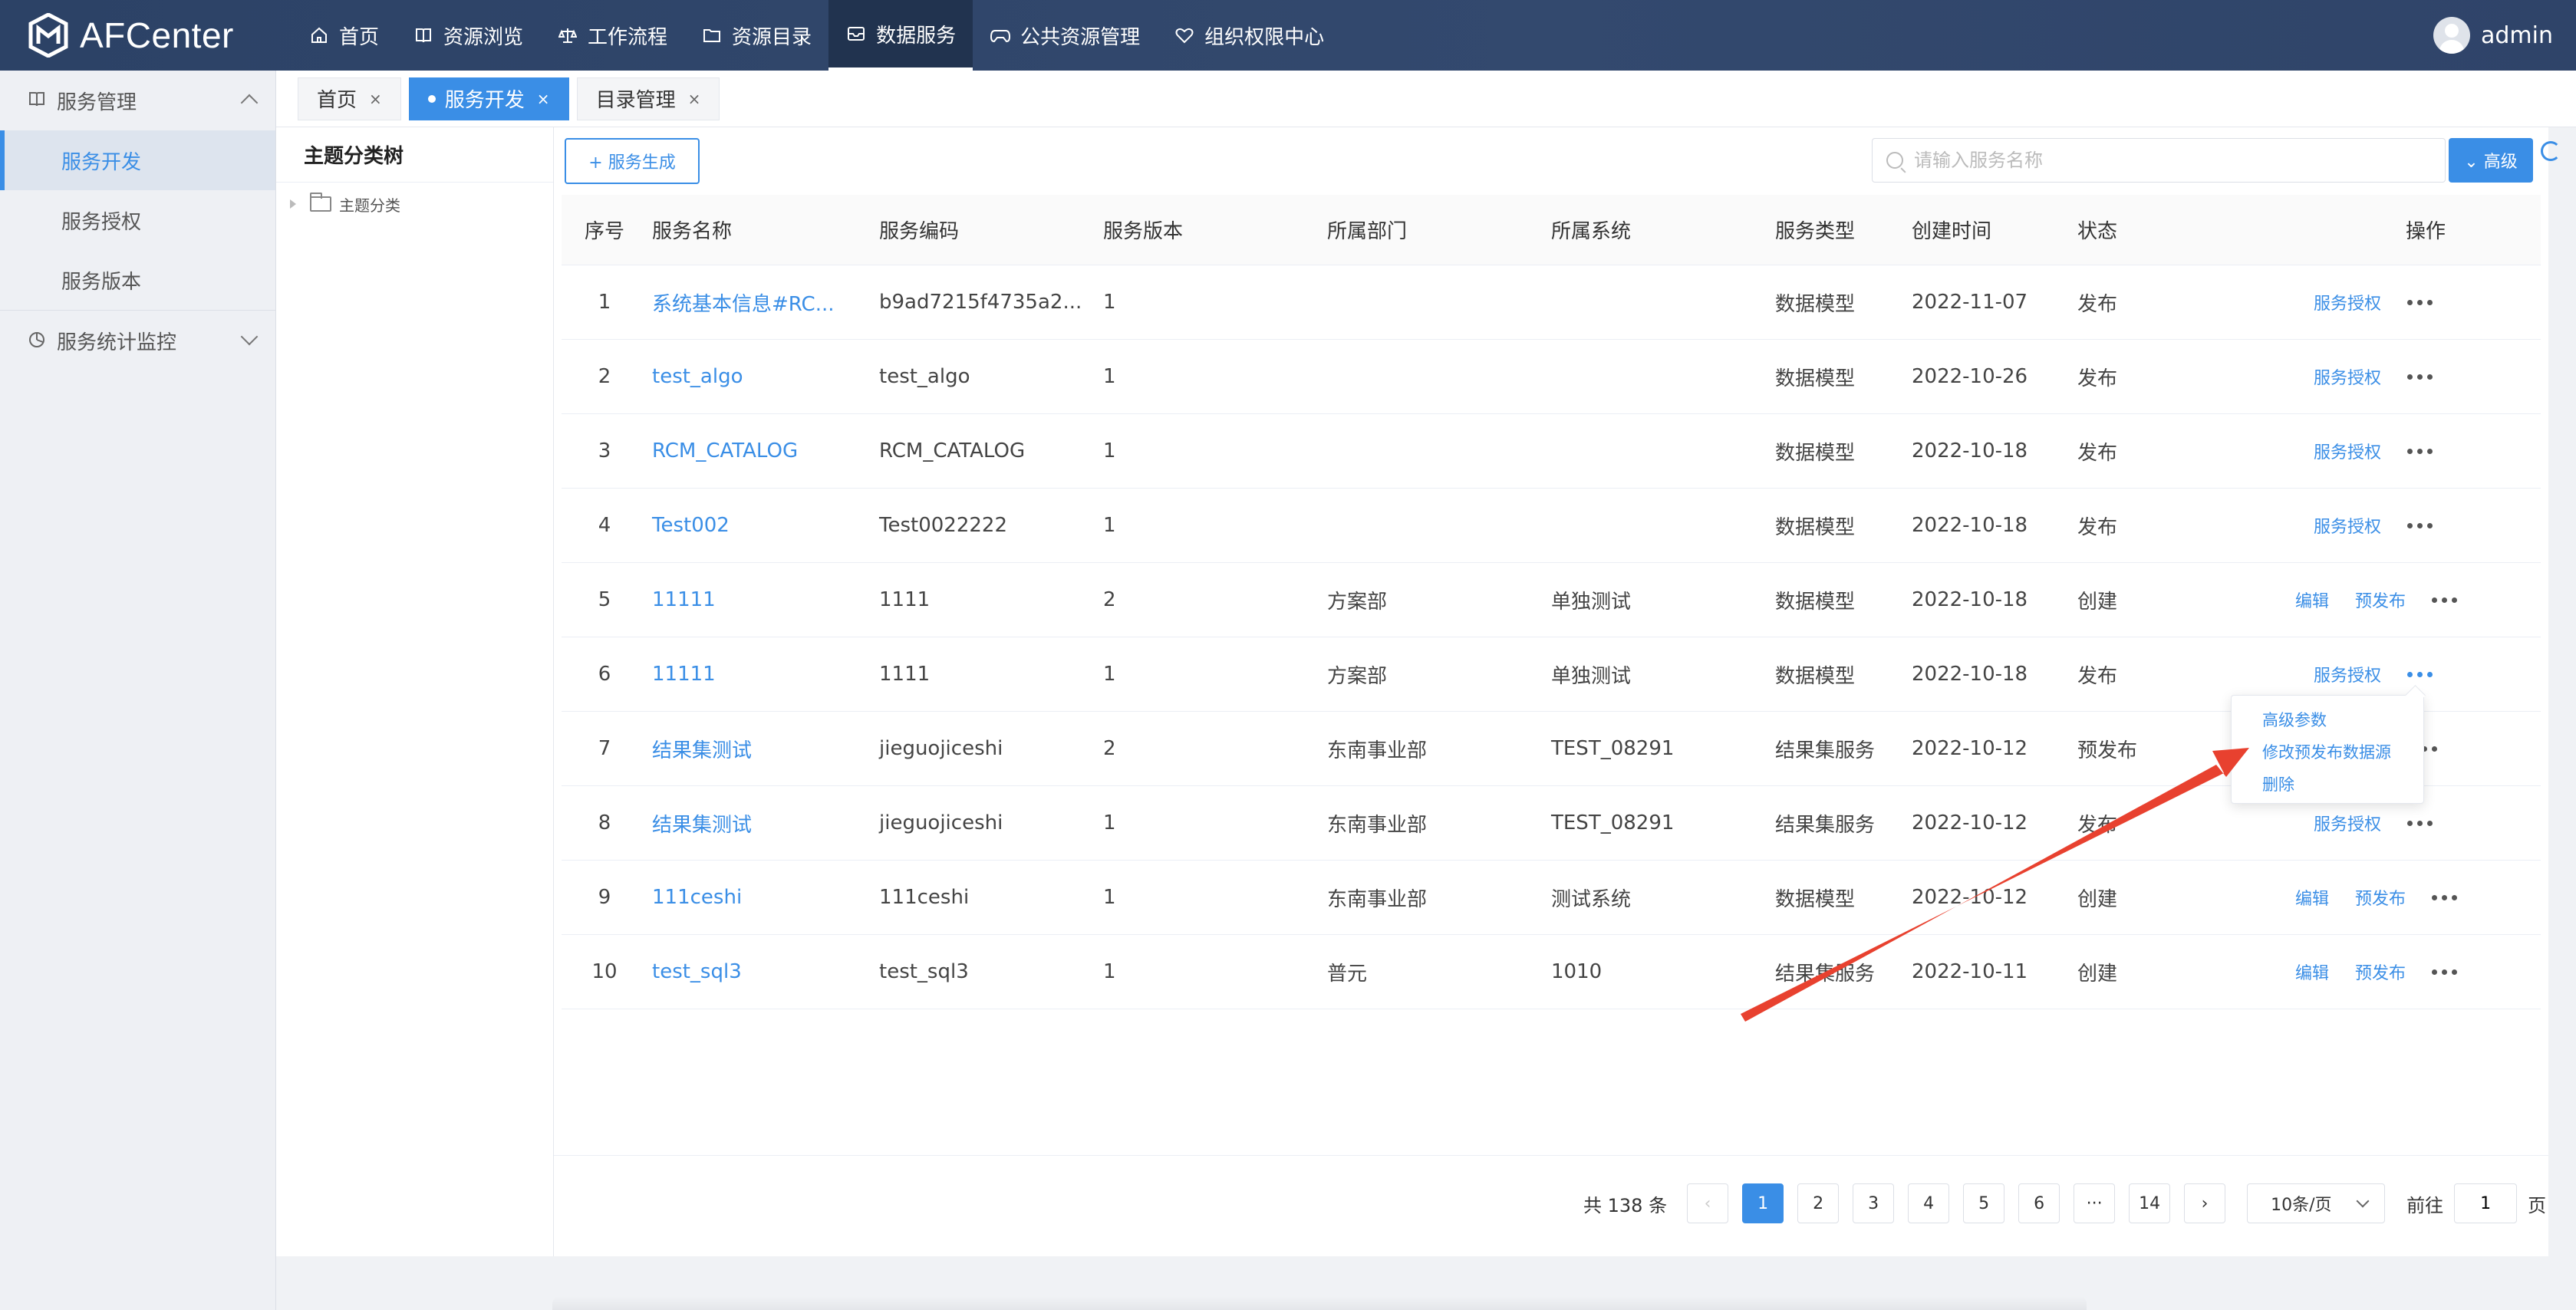 This screenshot has height=1310, width=2576. Describe the element at coordinates (756, 35) in the screenshot. I see `nav-resource-catalog: 资源目录` at that location.